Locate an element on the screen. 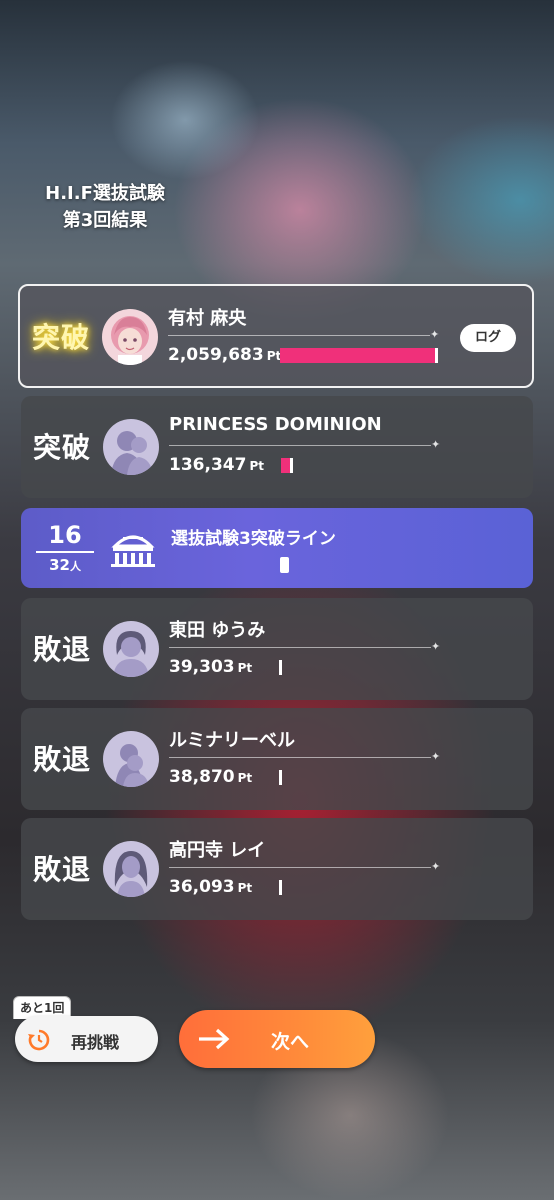  player-name: 有村 麻央 is located at coordinates (207, 318).